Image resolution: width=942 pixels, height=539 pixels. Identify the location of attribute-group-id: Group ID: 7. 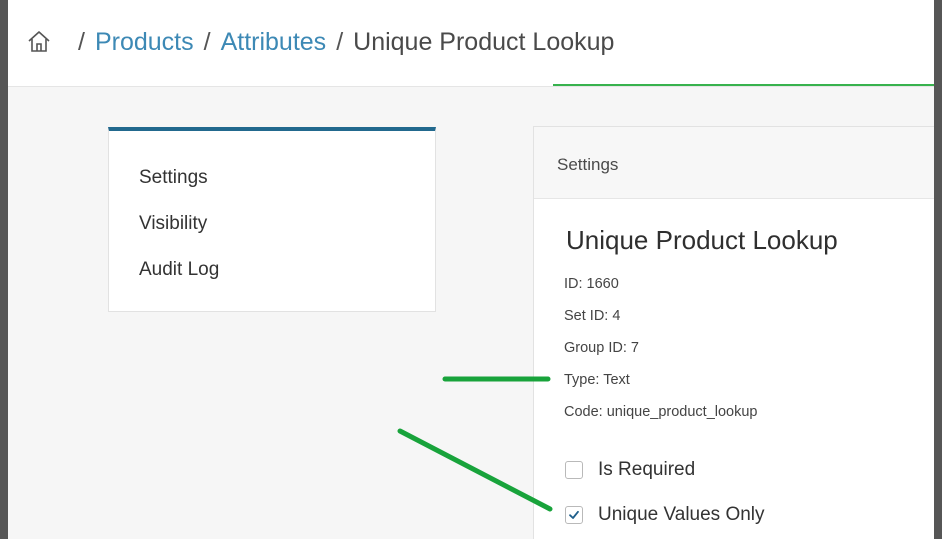
(601, 348).